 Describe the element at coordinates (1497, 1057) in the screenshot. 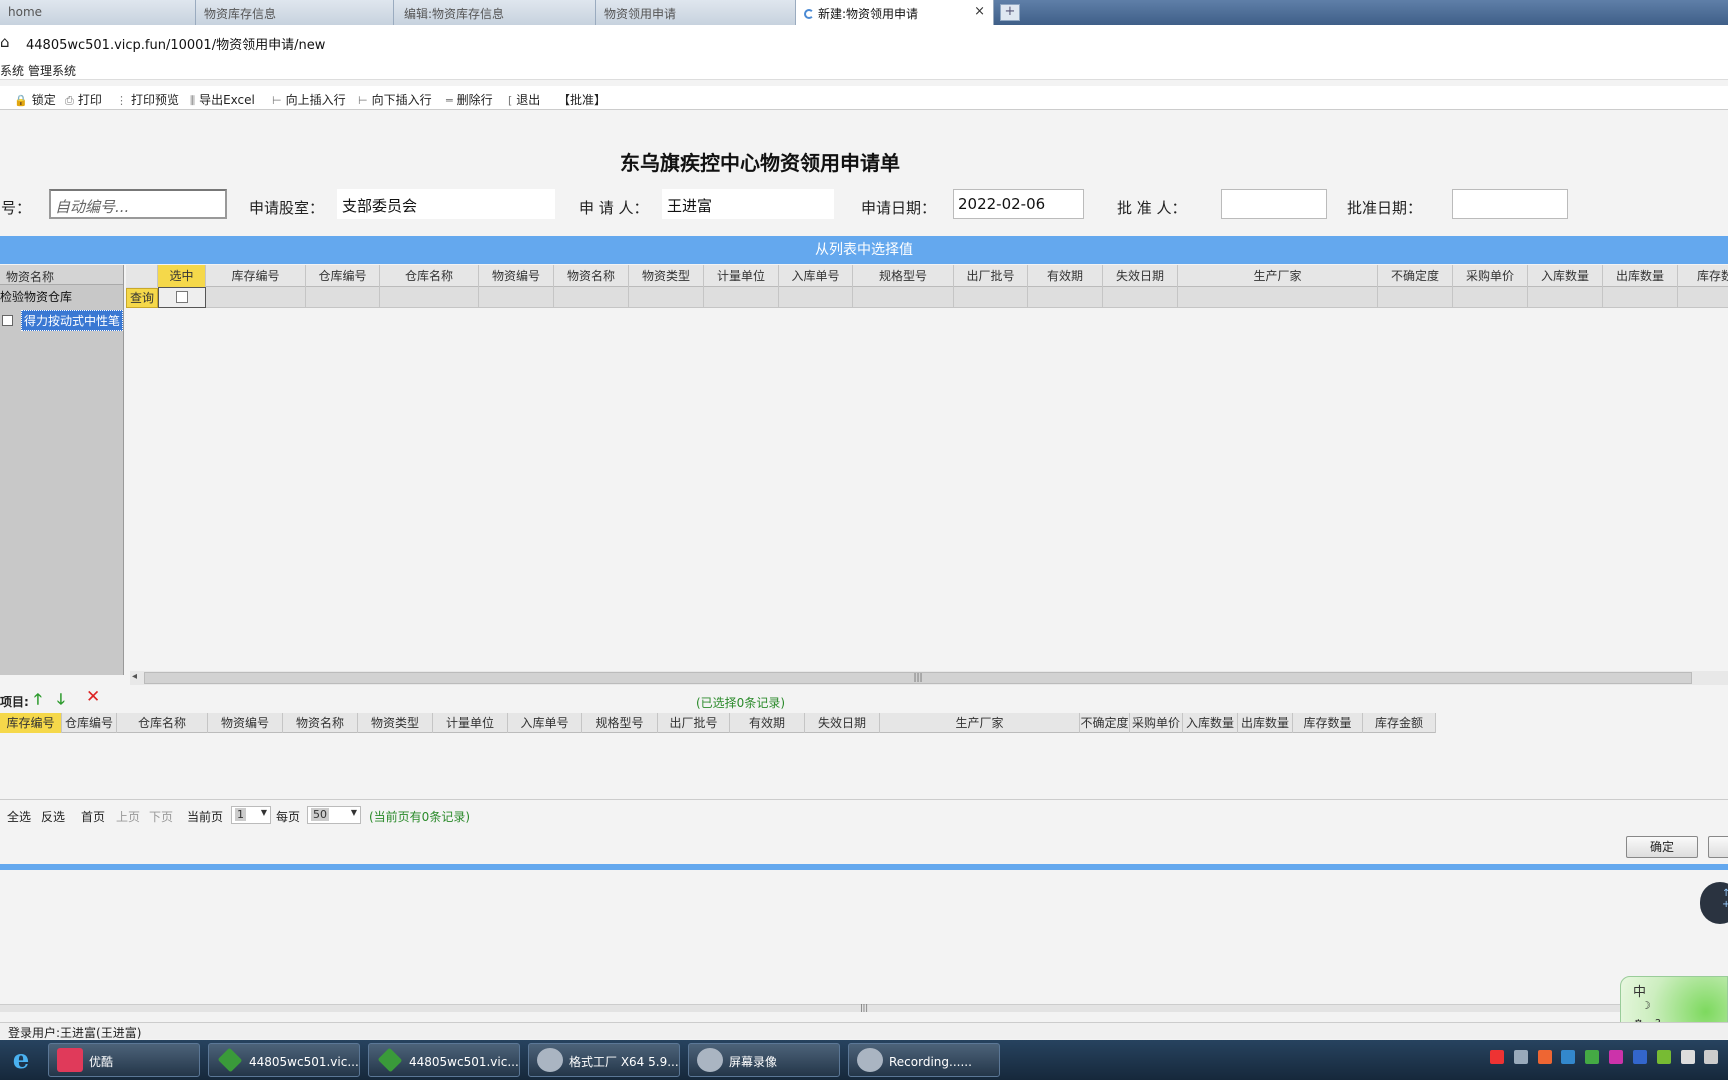

I see `sogou-icon` at that location.